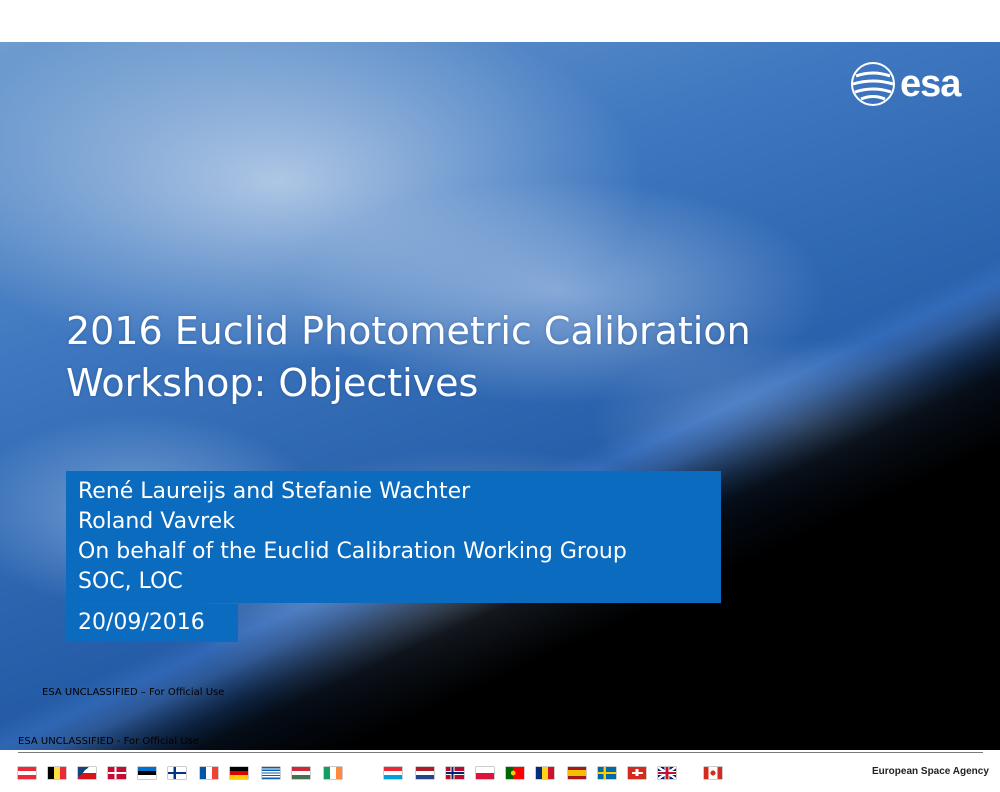 Image resolution: width=1000 pixels, height=792 pixels. I want to click on footer: European Space Agency, so click(500, 771).